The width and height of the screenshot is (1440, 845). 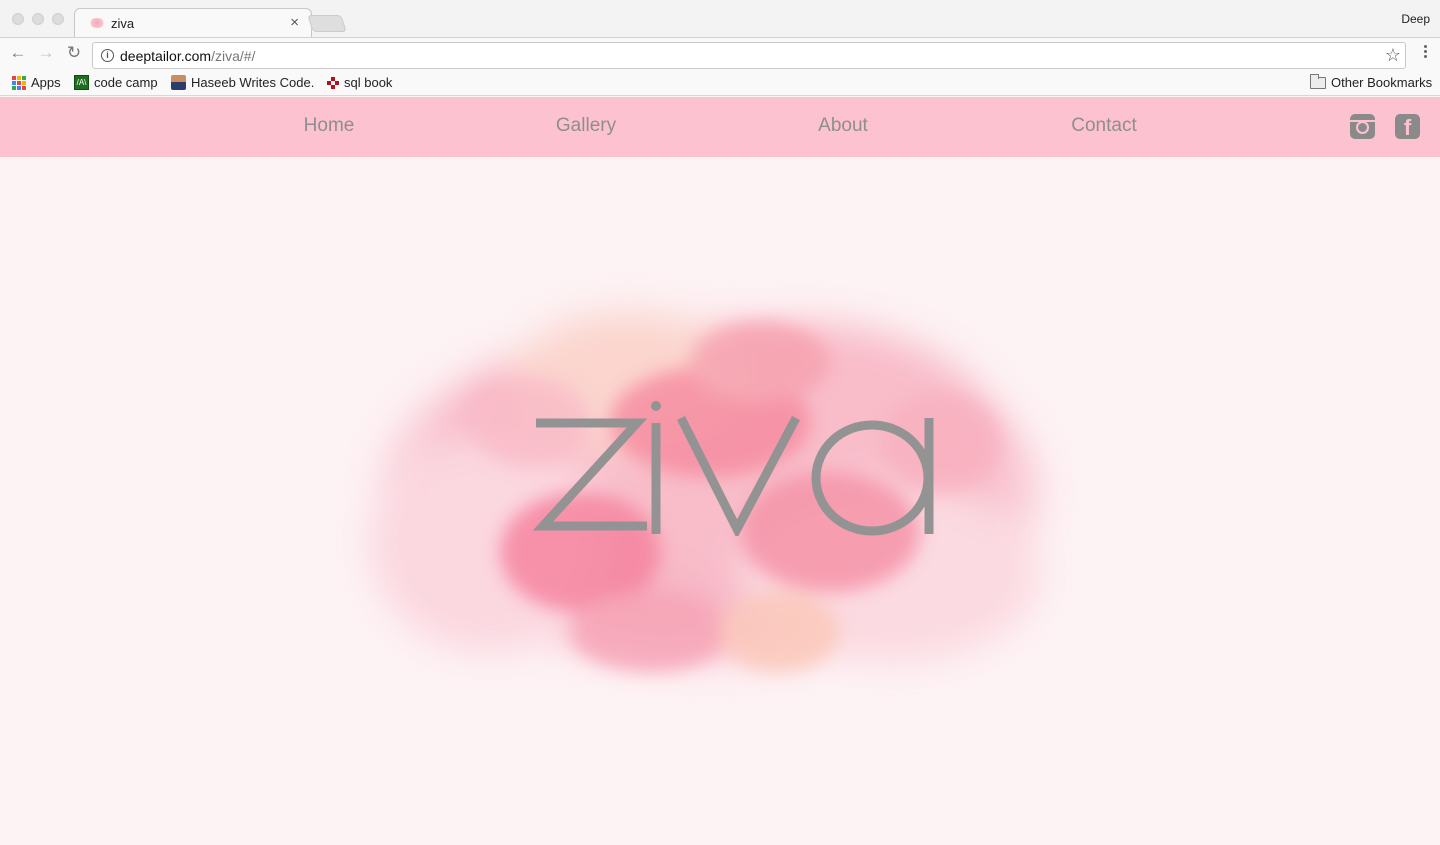 I want to click on bookmark-label: Apps, so click(x=46, y=82).